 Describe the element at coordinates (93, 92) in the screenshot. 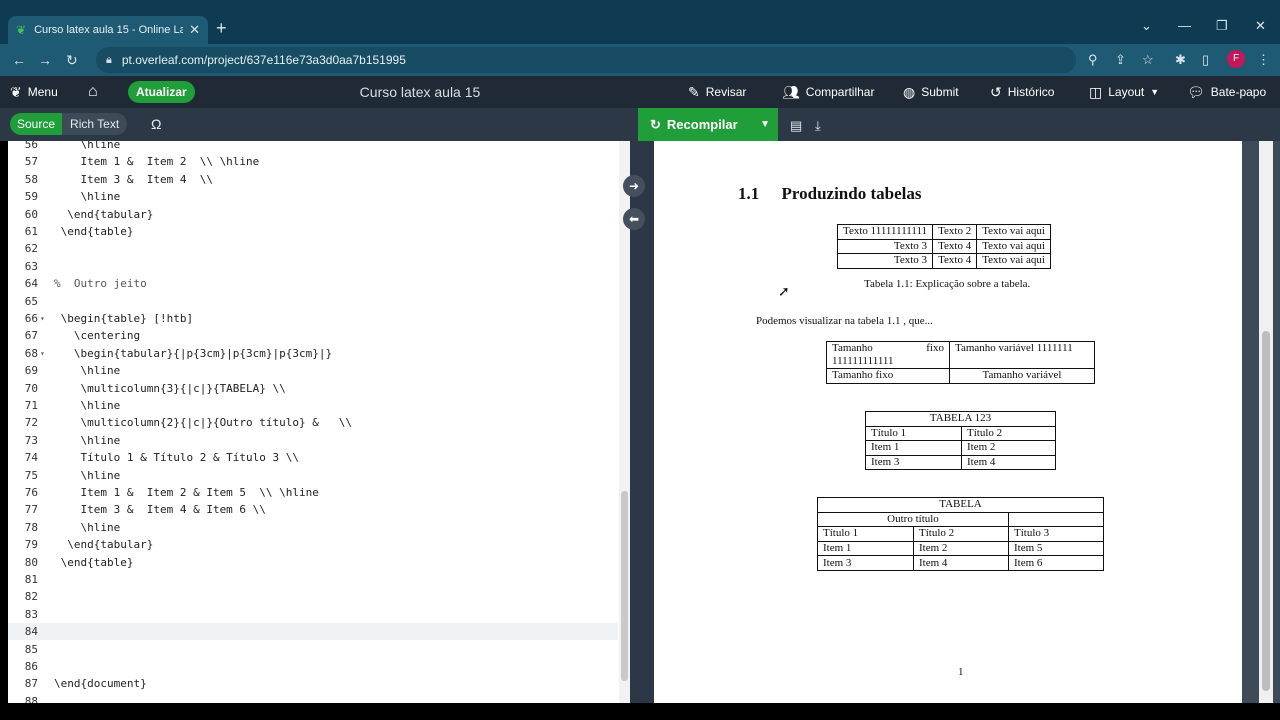

I see `home-icon: ⌂` at that location.